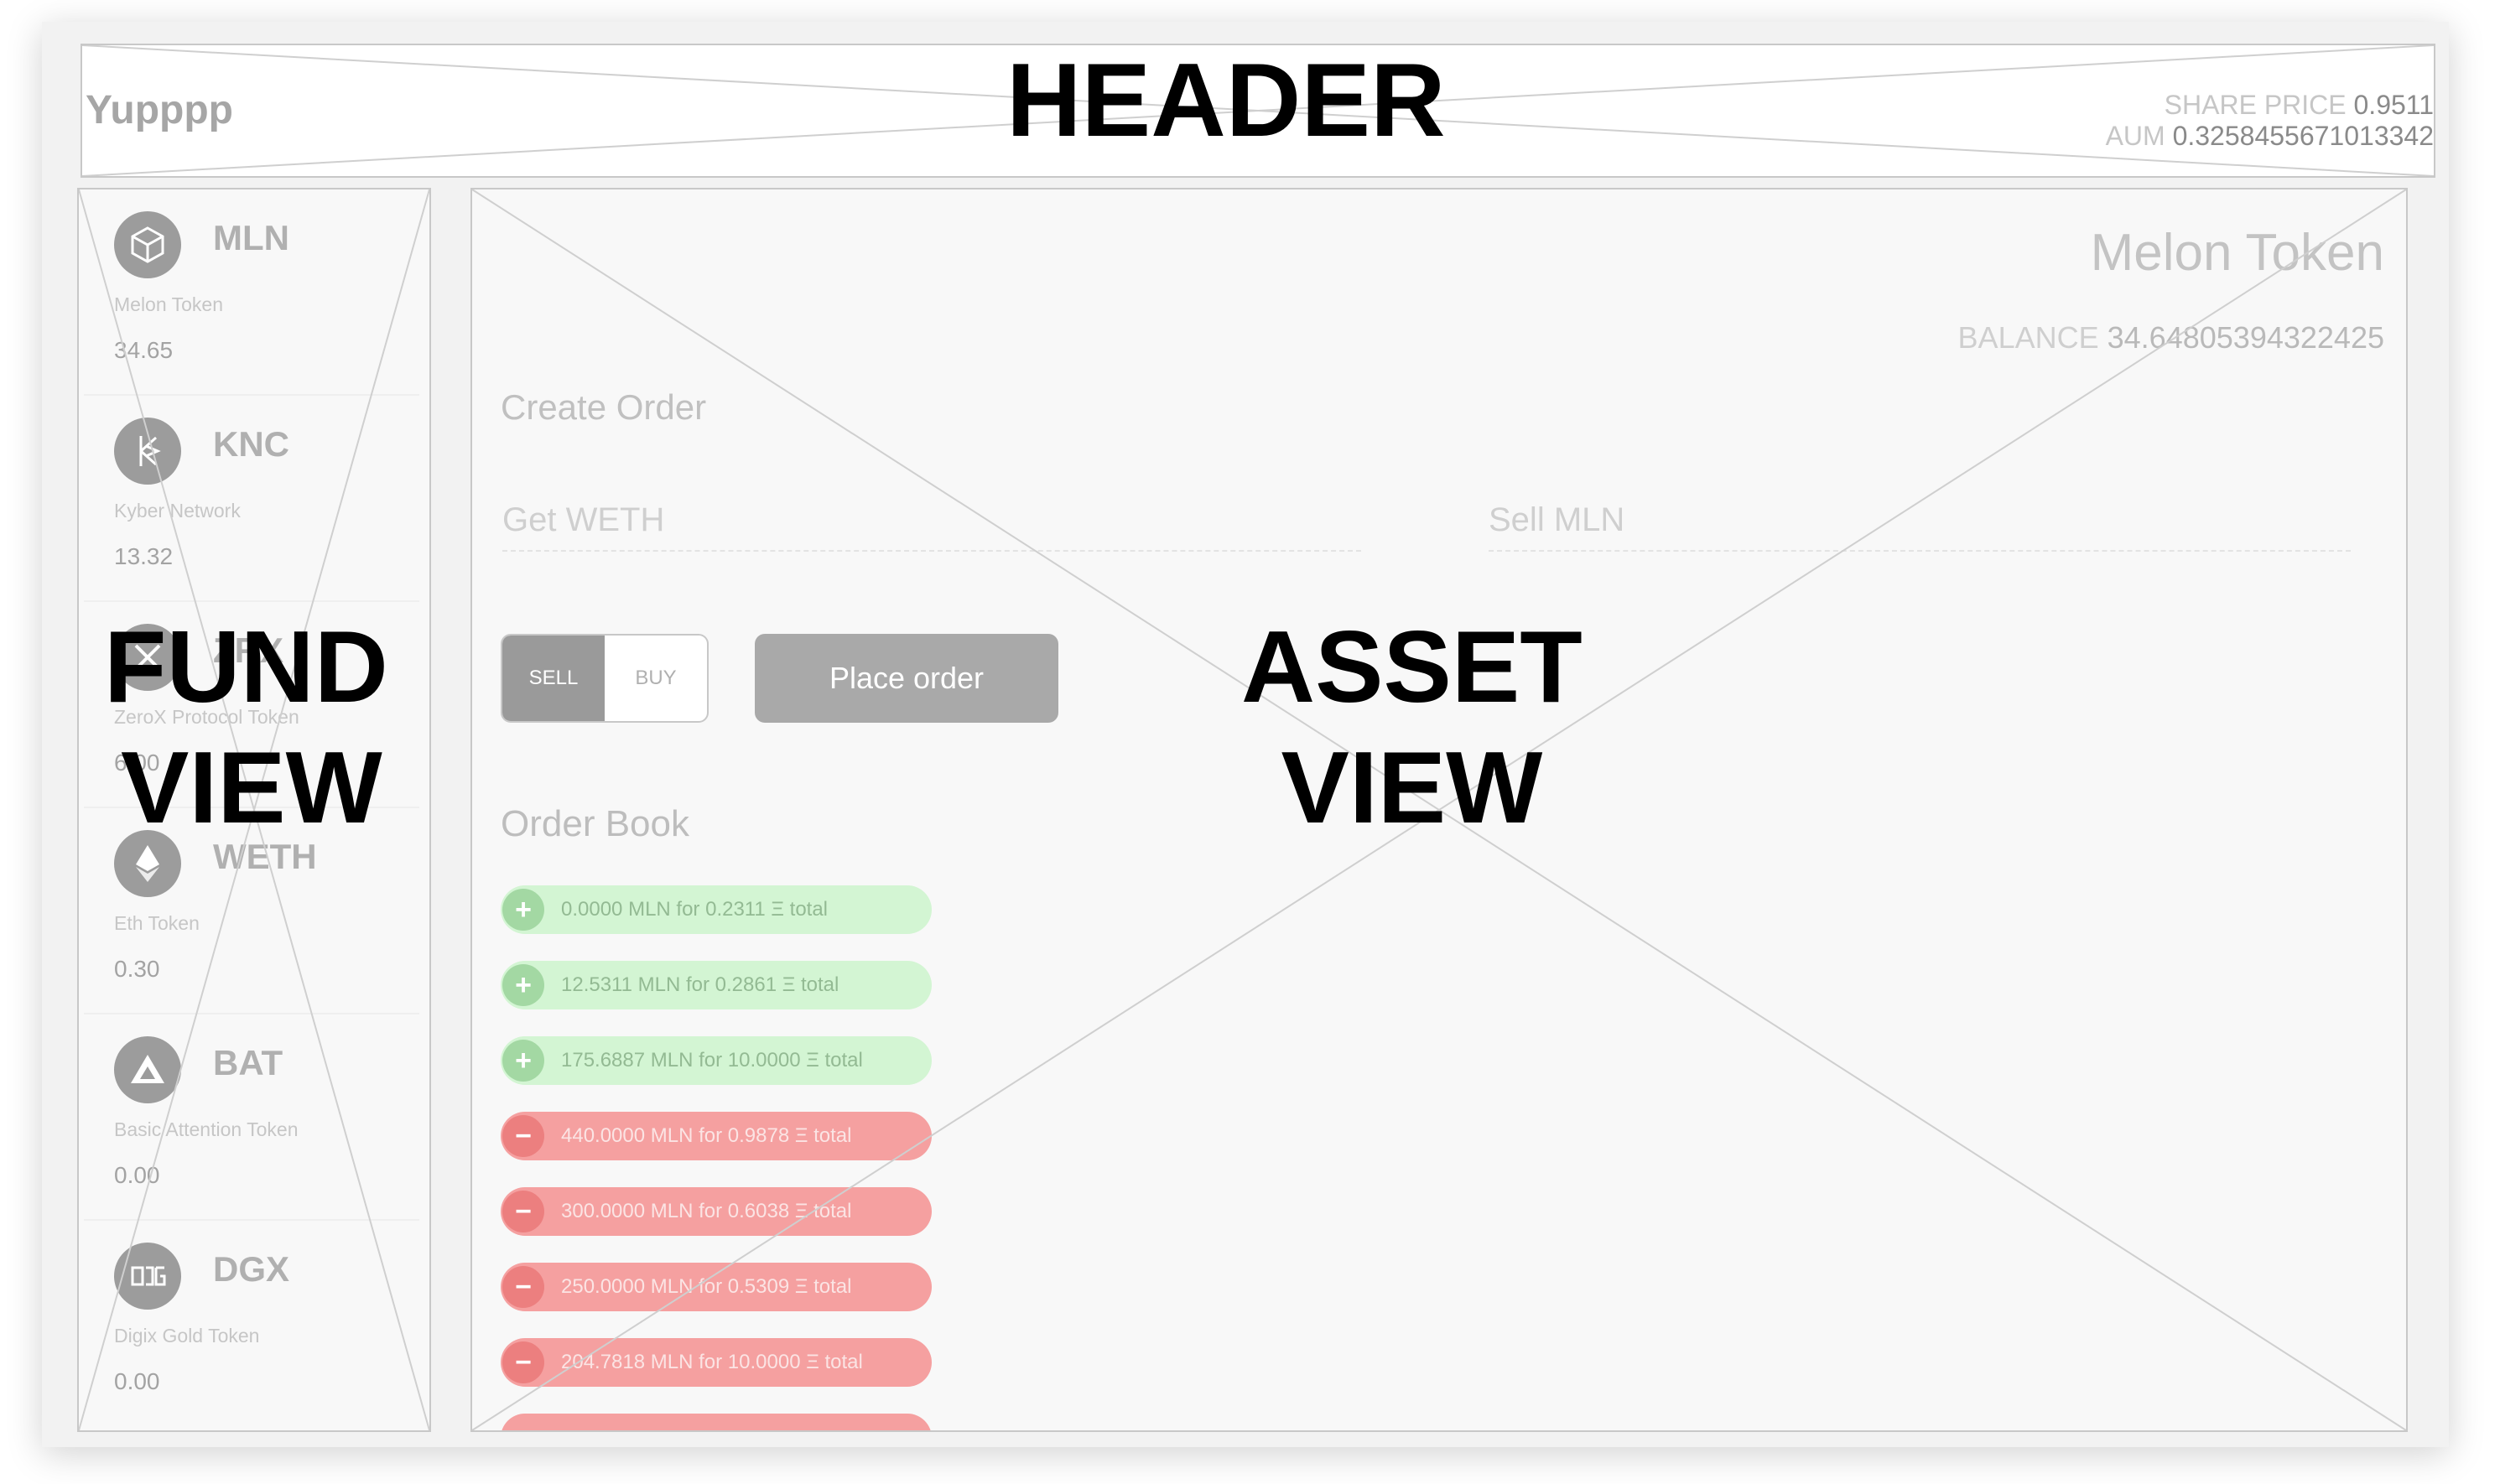 This screenshot has width=2500, height=1484. What do you see at coordinates (2394, 105) in the screenshot?
I see `share-price-value: 0.9511` at bounding box center [2394, 105].